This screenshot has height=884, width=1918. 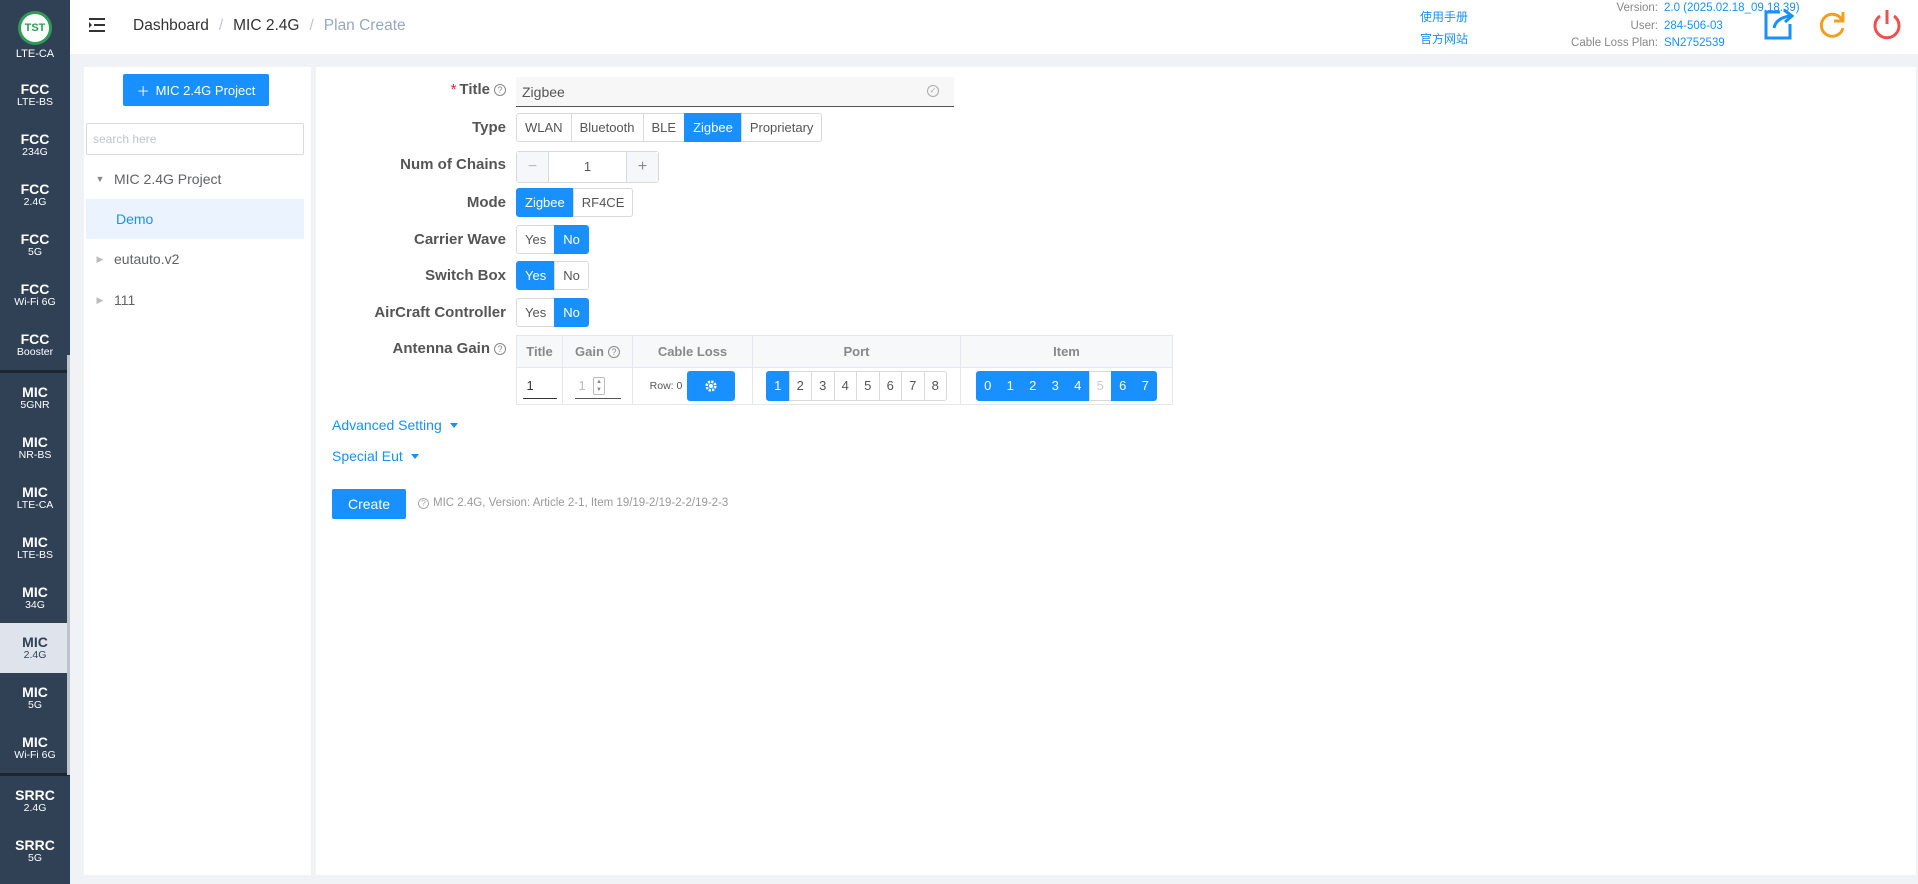 I want to click on switch-box-option-yes: Yes, so click(x=536, y=275).